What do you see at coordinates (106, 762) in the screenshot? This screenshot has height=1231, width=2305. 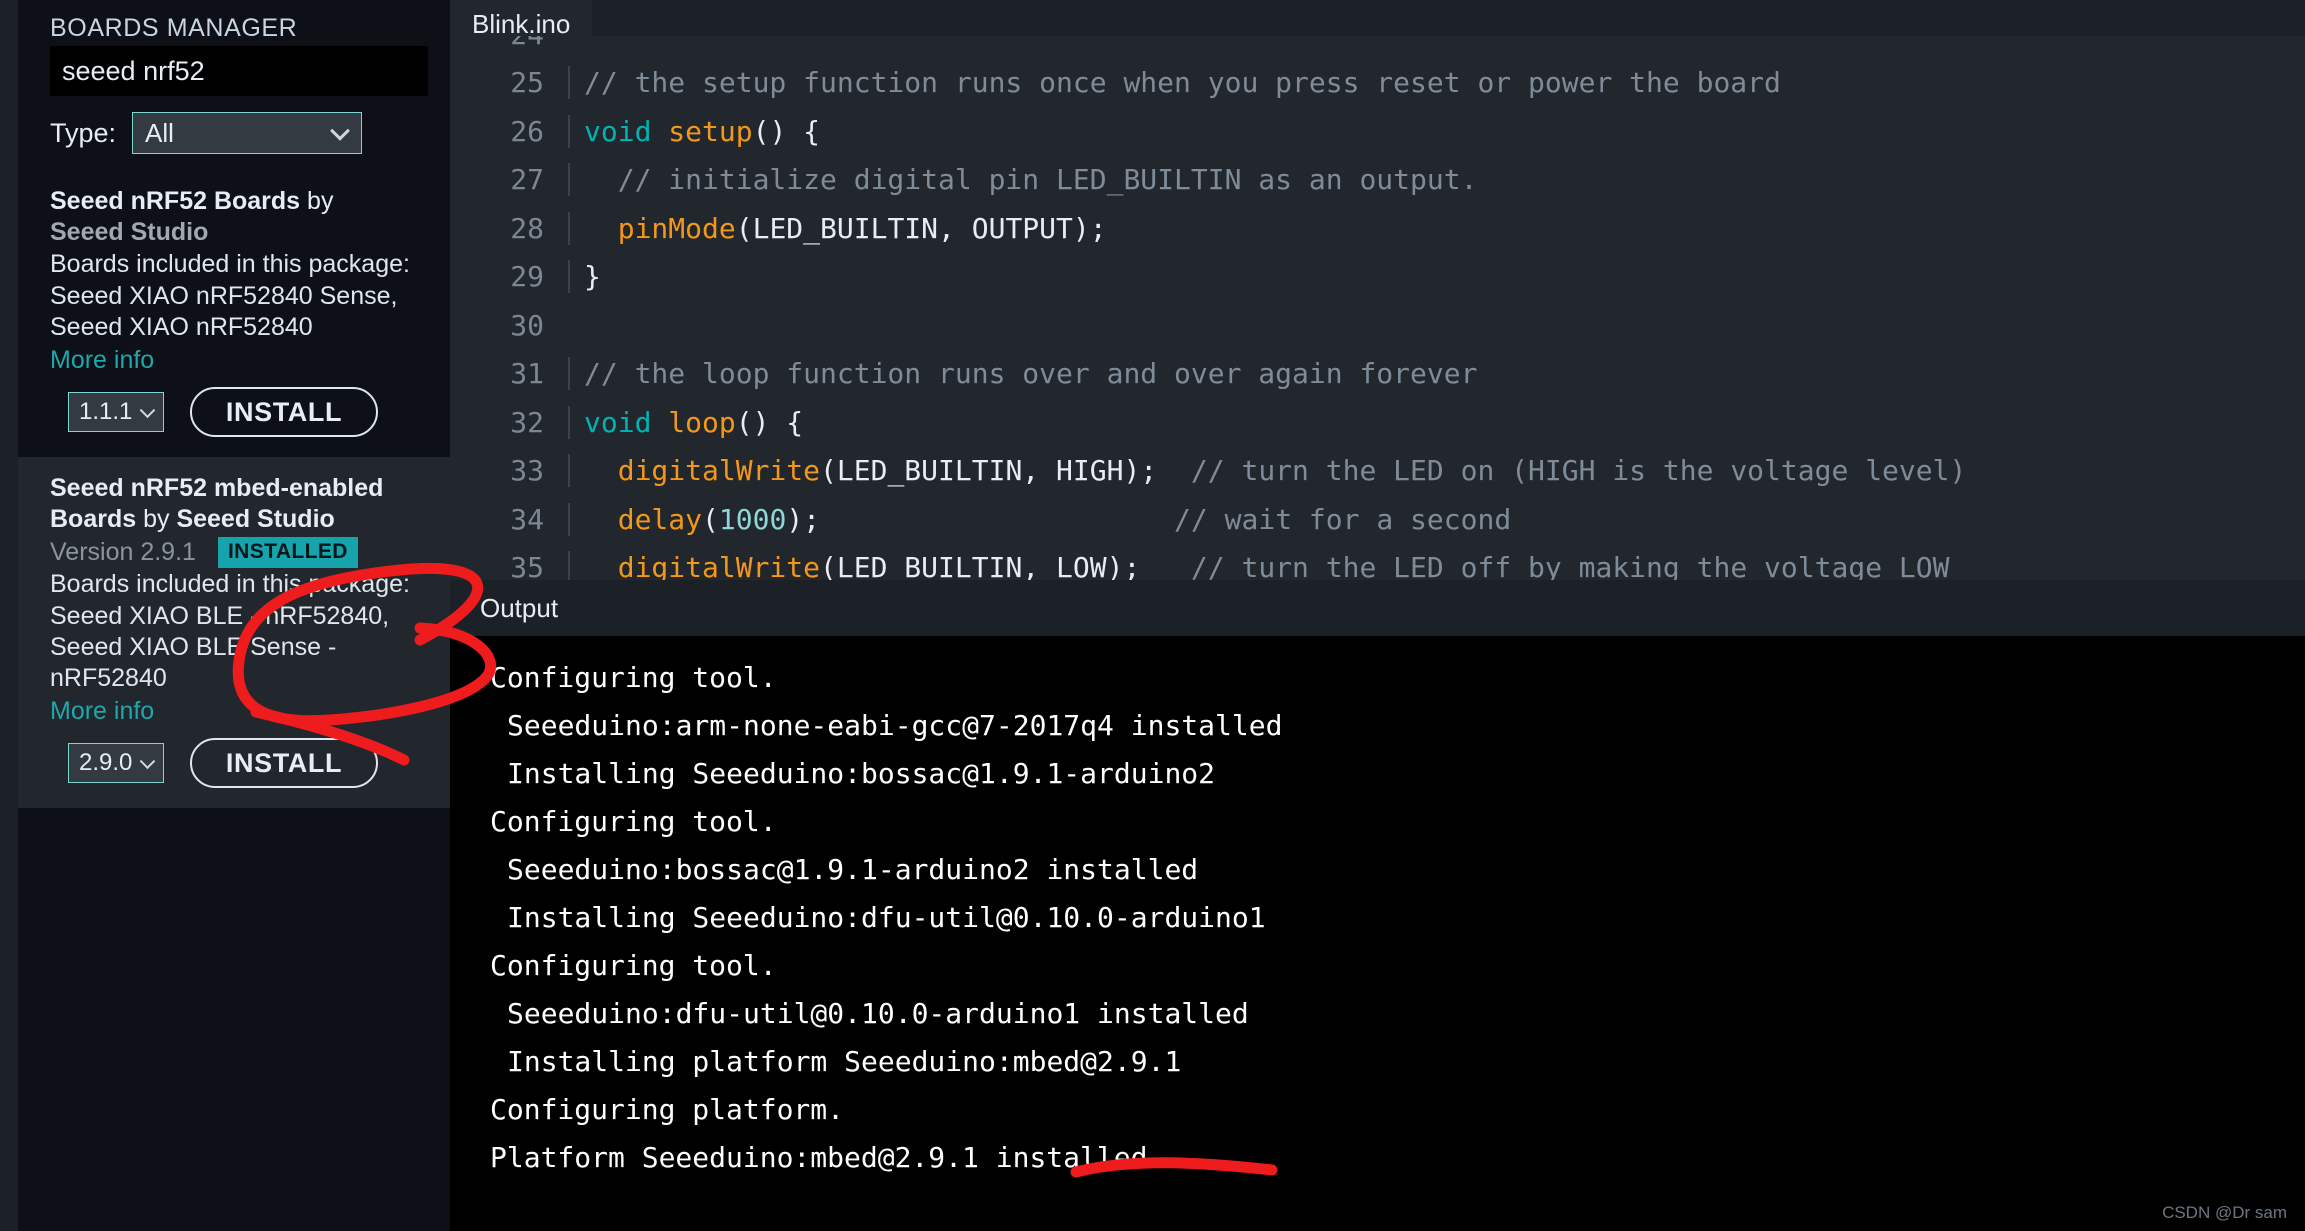 I see `version-select-value: 2.9.0` at bounding box center [106, 762].